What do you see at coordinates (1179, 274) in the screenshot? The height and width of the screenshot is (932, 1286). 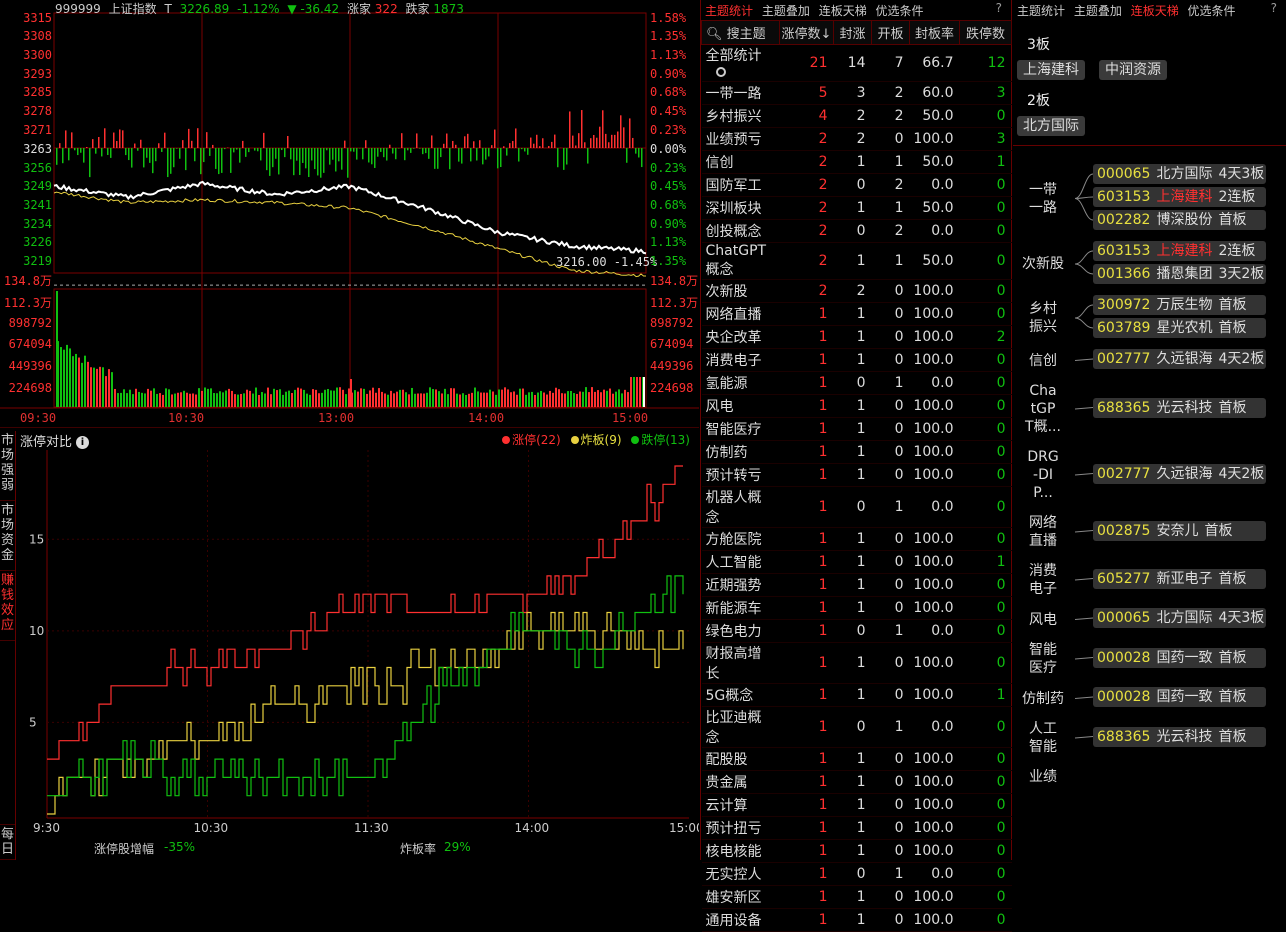 I see `ladder-stock: 001366播恩集团3天2板` at bounding box center [1179, 274].